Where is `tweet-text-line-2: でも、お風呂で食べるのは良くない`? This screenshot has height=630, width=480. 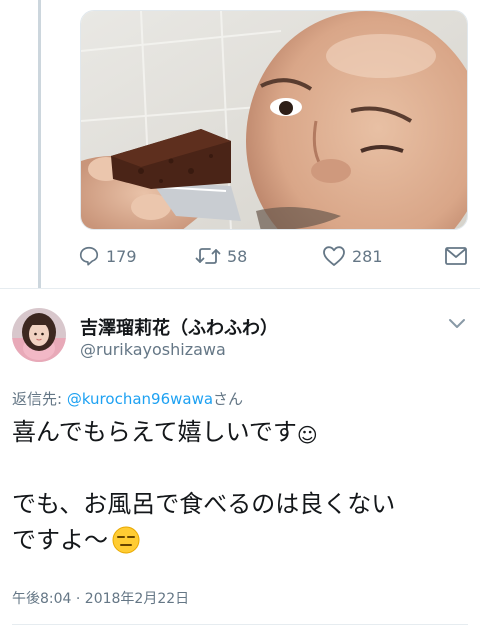 tweet-text-line-2: でも、お風呂で食べるのは良くない is located at coordinates (204, 504).